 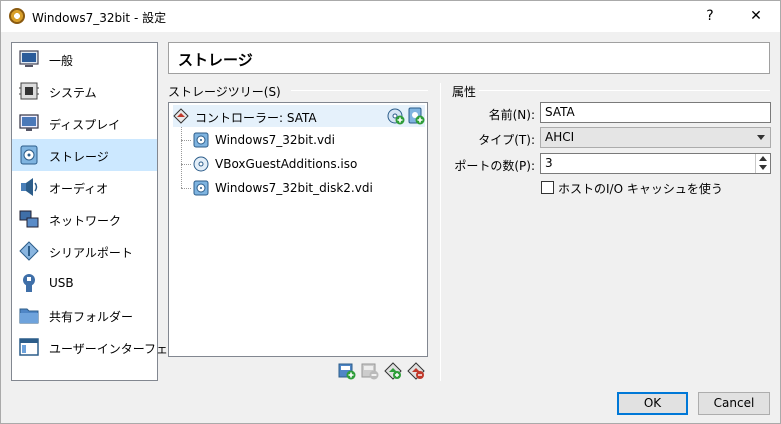 I want to click on name-label: 名前(N):, so click(x=511, y=115).